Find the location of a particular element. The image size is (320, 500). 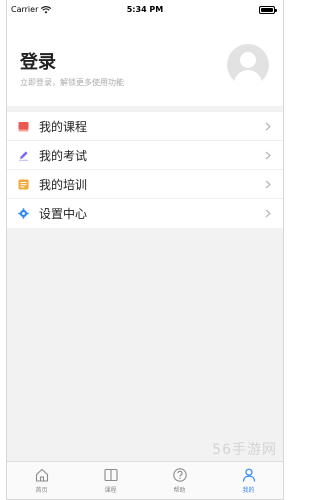

menu-item-label: 我的培训 is located at coordinates (63, 185).